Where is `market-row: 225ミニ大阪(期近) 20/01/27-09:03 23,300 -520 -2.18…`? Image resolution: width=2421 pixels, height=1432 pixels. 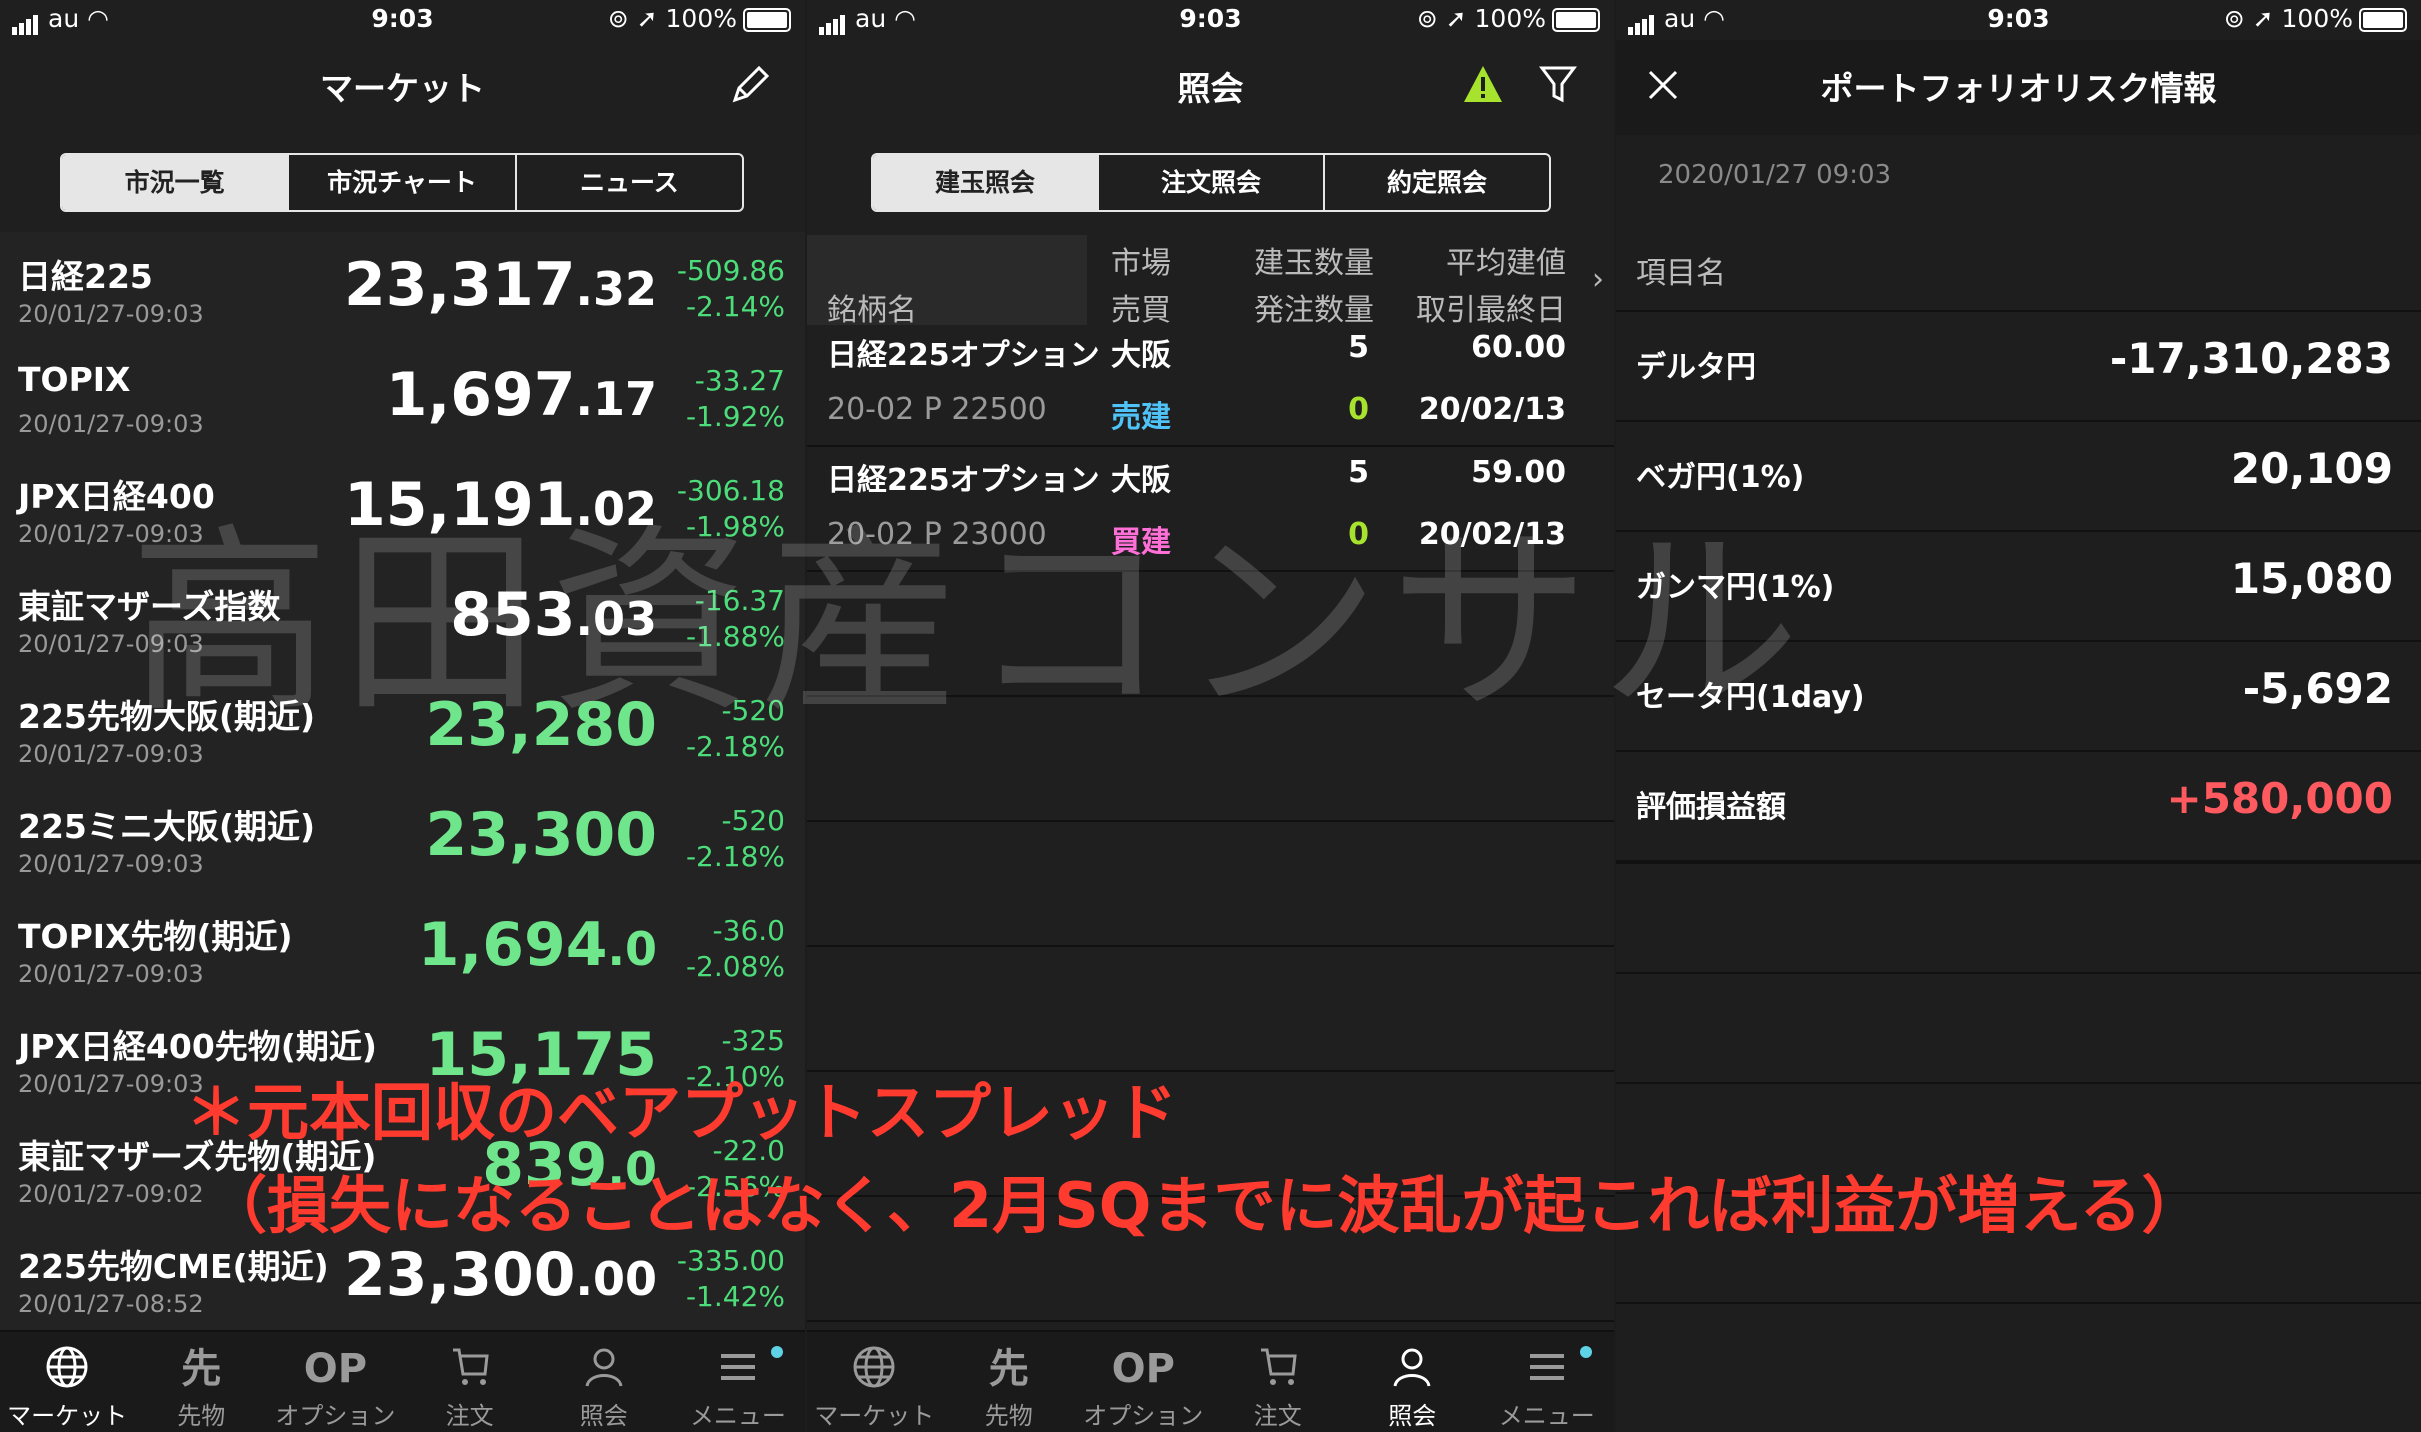 market-row: 225ミニ大阪(期近) 20/01/27-09:03 23,300 -520 -2.18… is located at coordinates (402, 838).